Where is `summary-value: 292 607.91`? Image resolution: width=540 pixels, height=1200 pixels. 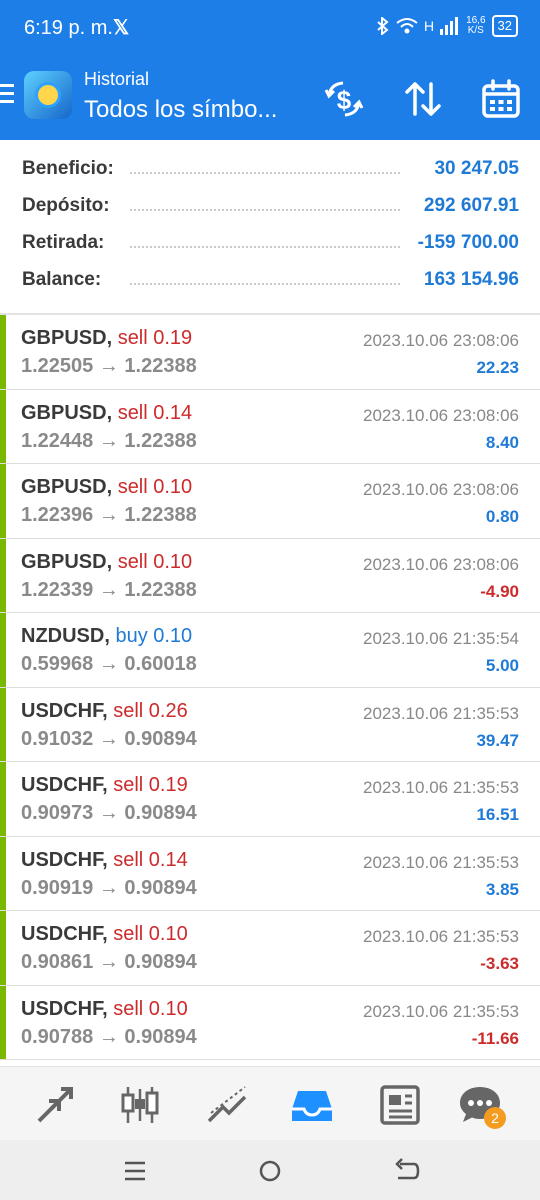 summary-value: 292 607.91 is located at coordinates (467, 206).